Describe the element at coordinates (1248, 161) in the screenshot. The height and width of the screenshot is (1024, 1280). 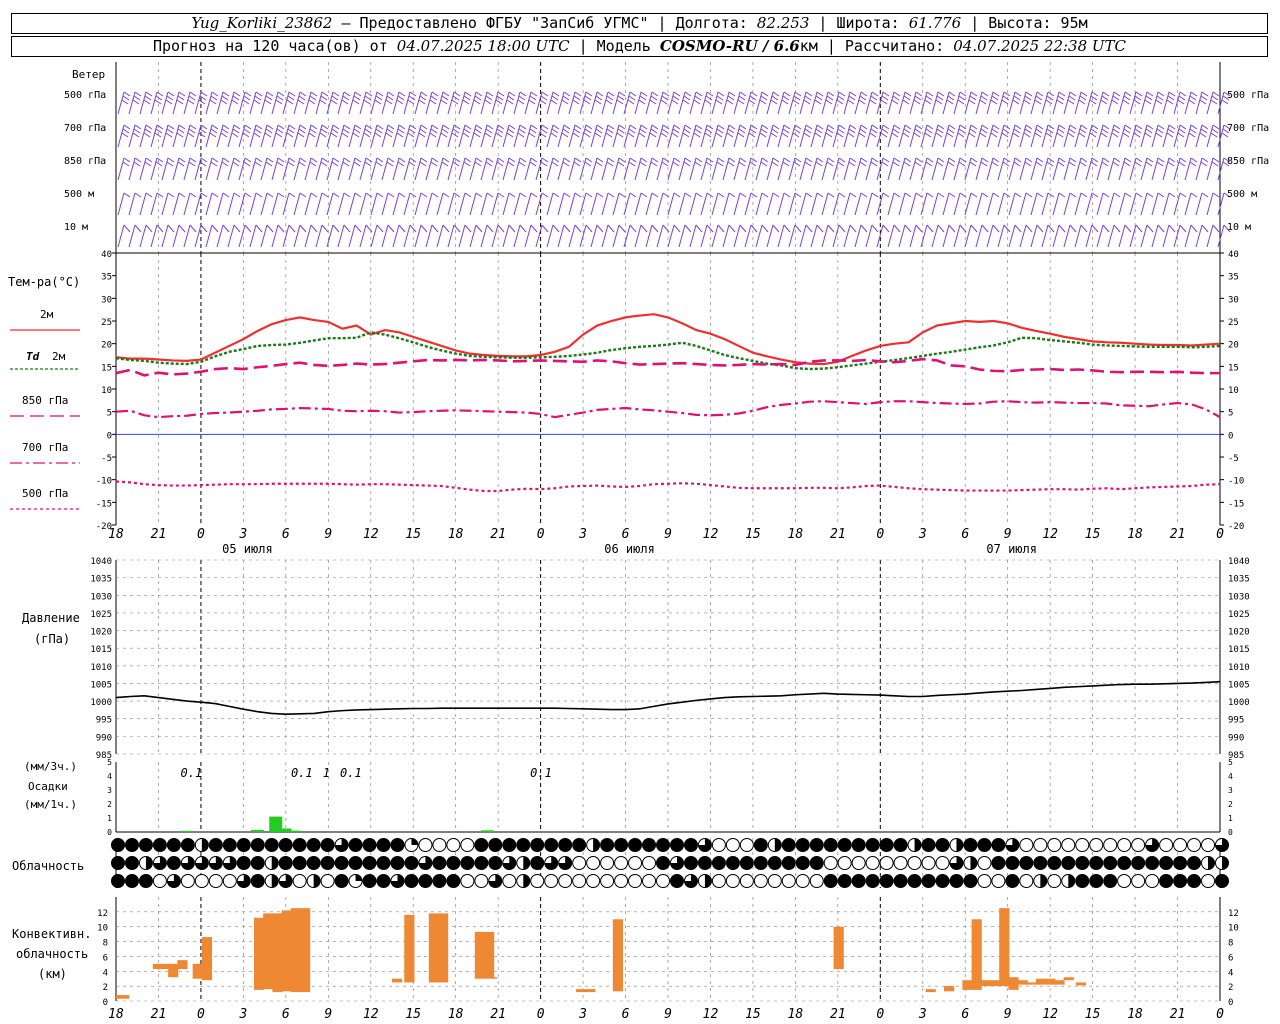
I see `wind-level-right: 850 гПа` at that location.